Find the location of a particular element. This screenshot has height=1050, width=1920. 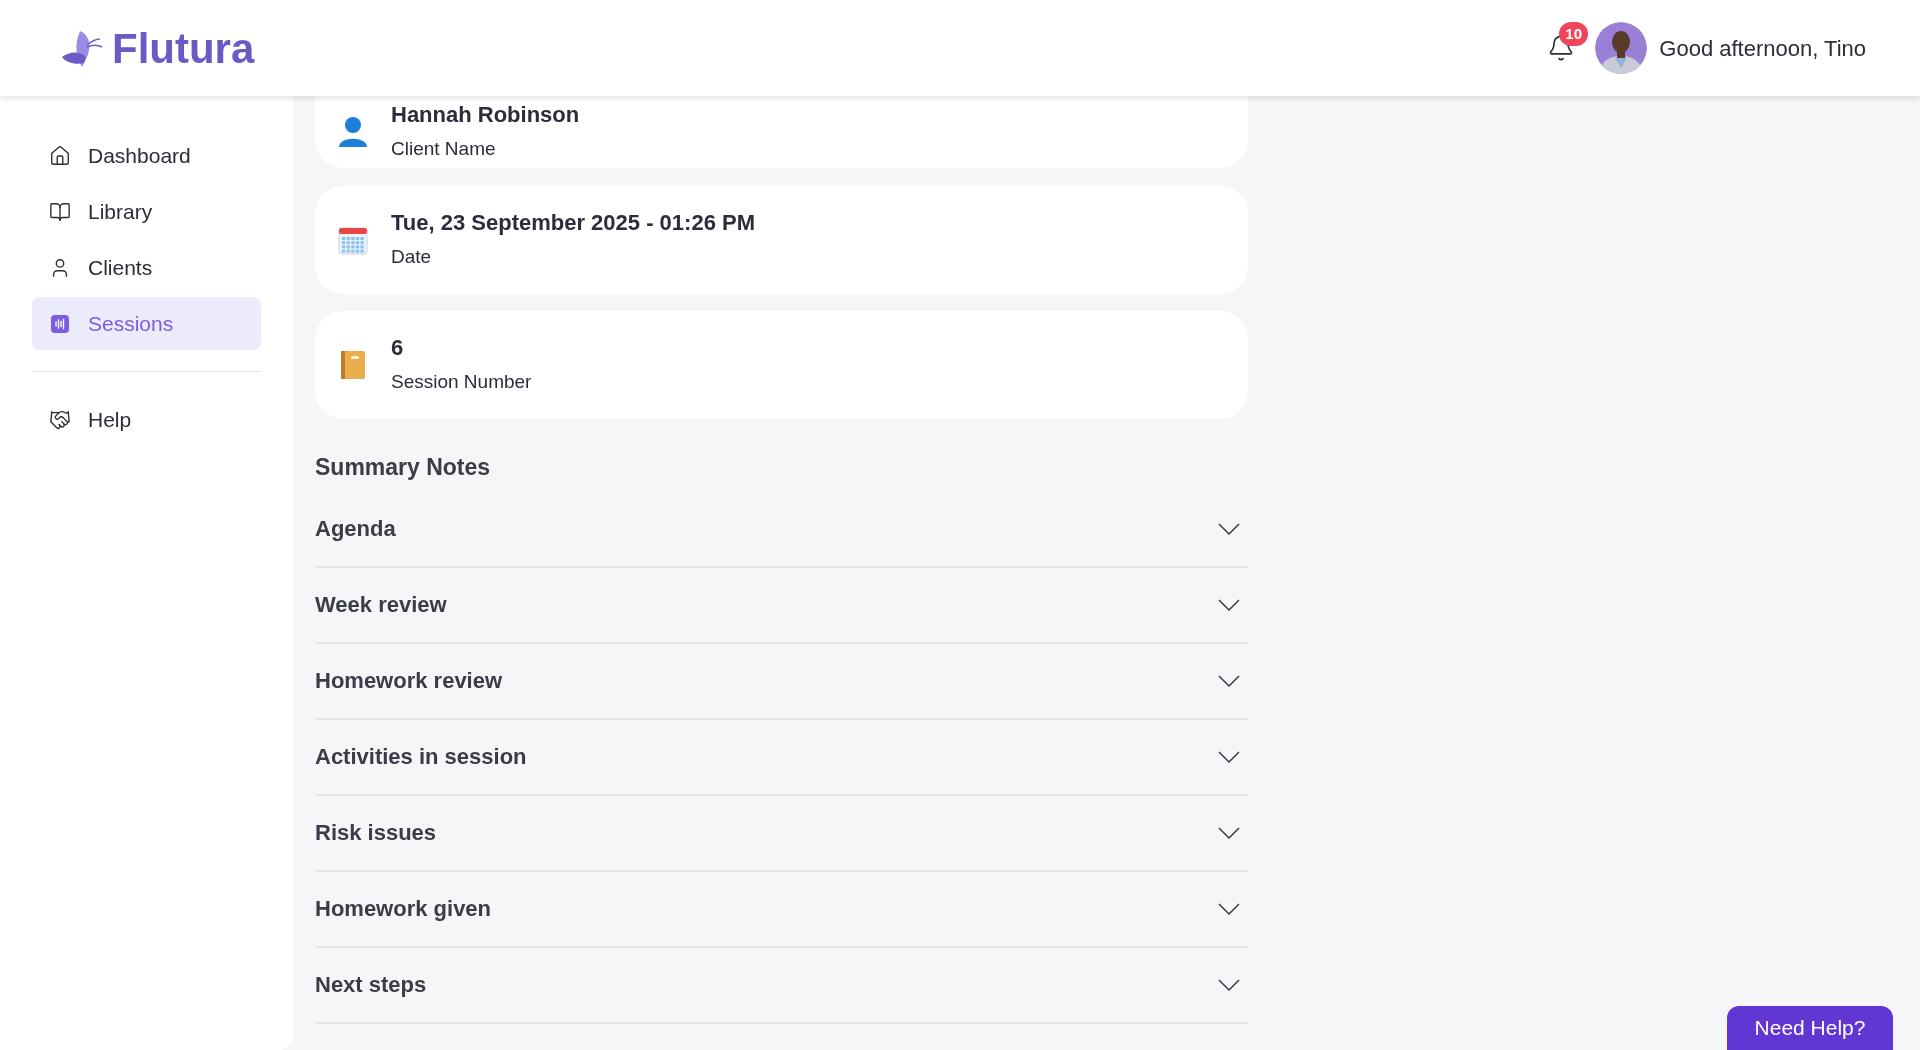

detail-label: Session Number is located at coordinates (461, 382).